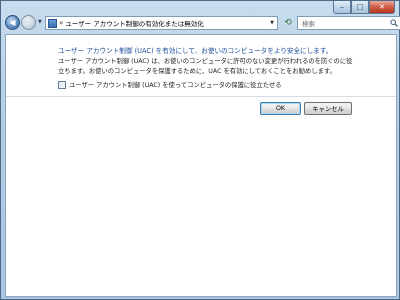 The image size is (400, 300). I want to click on navigation-bar: ◀ ▶ ▼ « ユーザー アカウント制御の有効化または無効化 ▼ ⟲ 検索, so click(202, 23).